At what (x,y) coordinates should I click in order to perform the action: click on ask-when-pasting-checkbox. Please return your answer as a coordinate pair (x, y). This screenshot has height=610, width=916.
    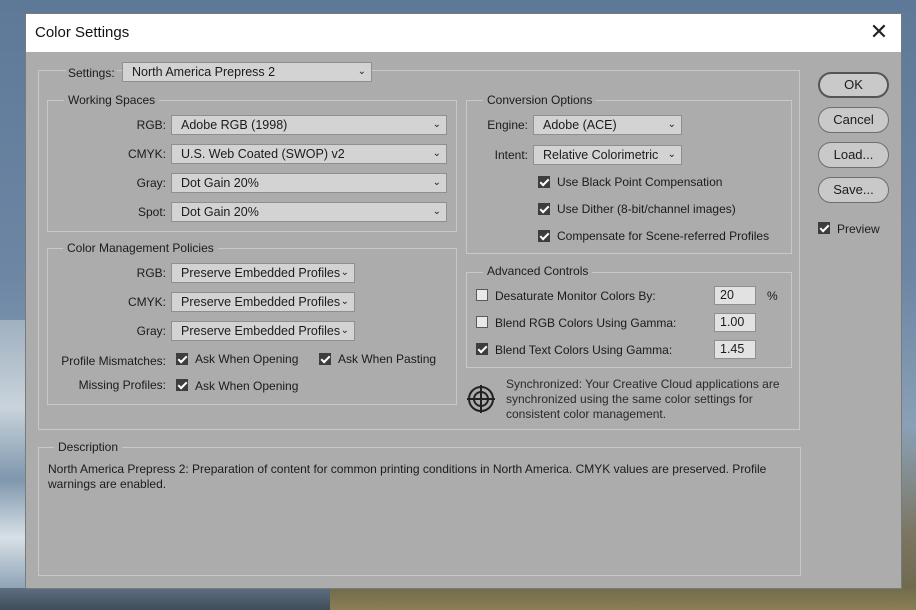
    Looking at the image, I should click on (325, 359).